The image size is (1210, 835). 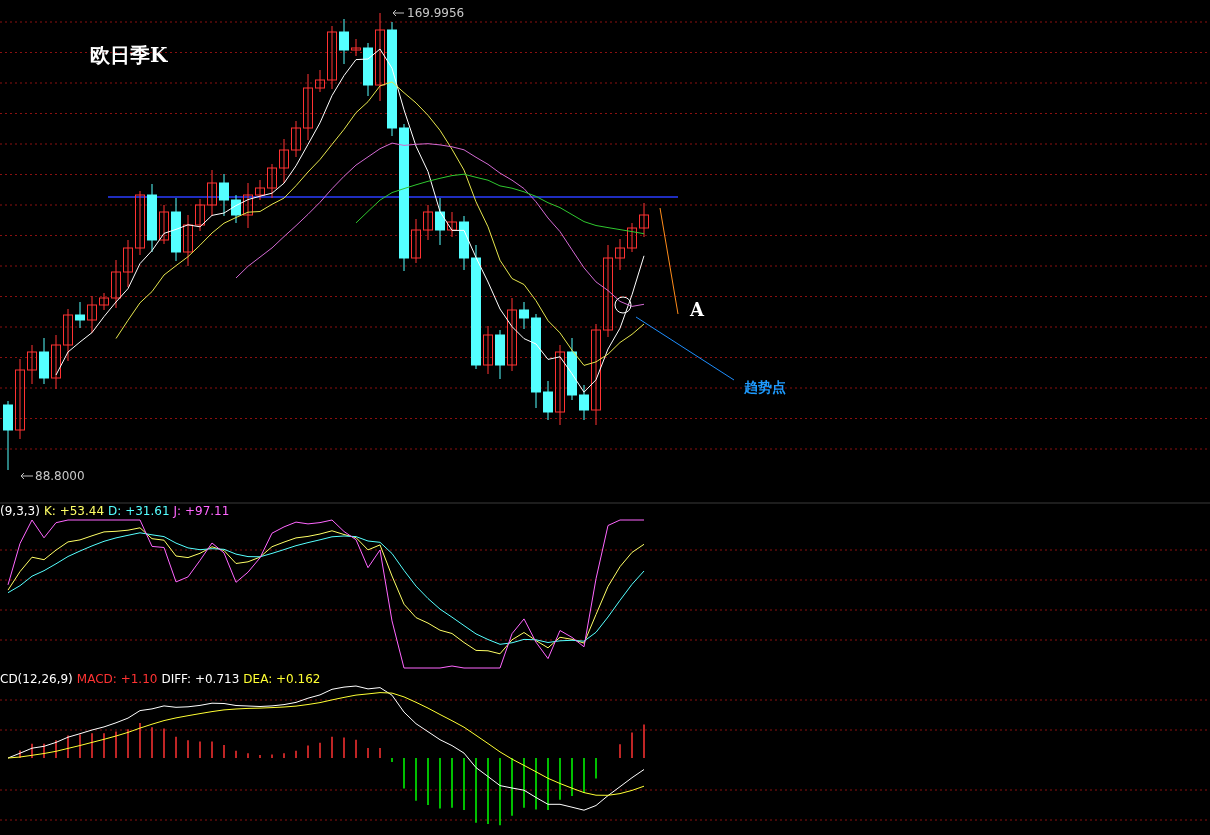 What do you see at coordinates (201, 511) in the screenshot?
I see `kdj-value-label: J: +97.11` at bounding box center [201, 511].